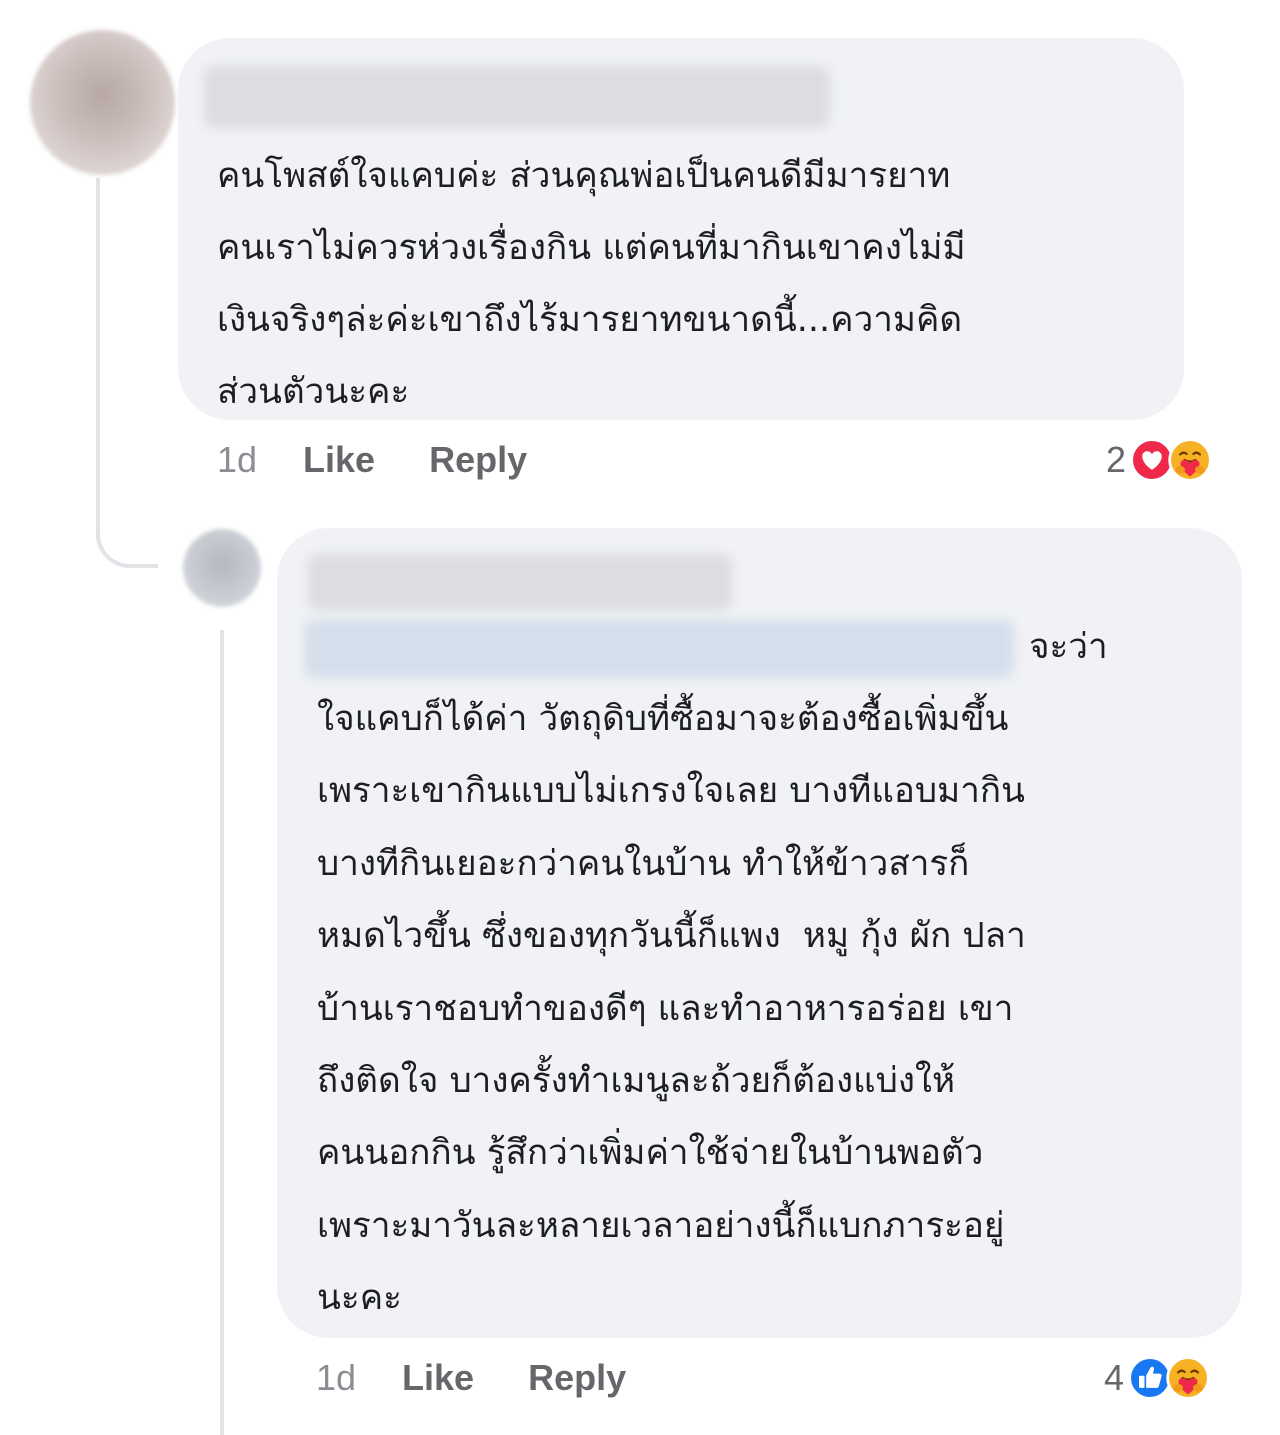  I want to click on thread-connector-curve, so click(127, 534).